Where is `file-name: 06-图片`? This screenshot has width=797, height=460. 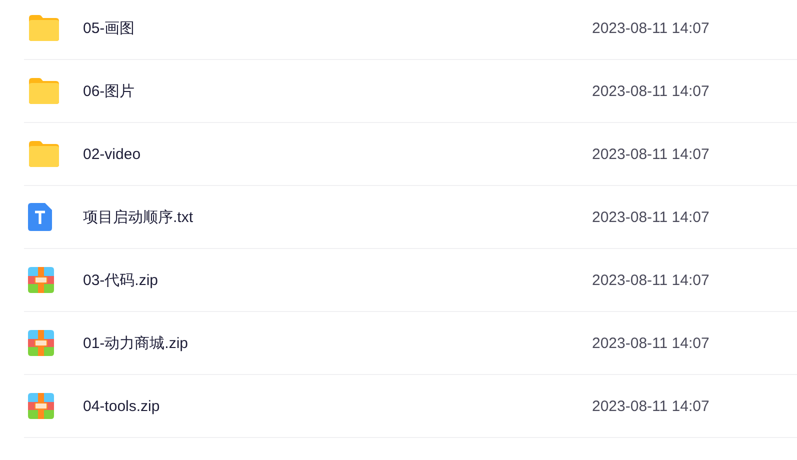
file-name: 06-图片 is located at coordinates (337, 91).